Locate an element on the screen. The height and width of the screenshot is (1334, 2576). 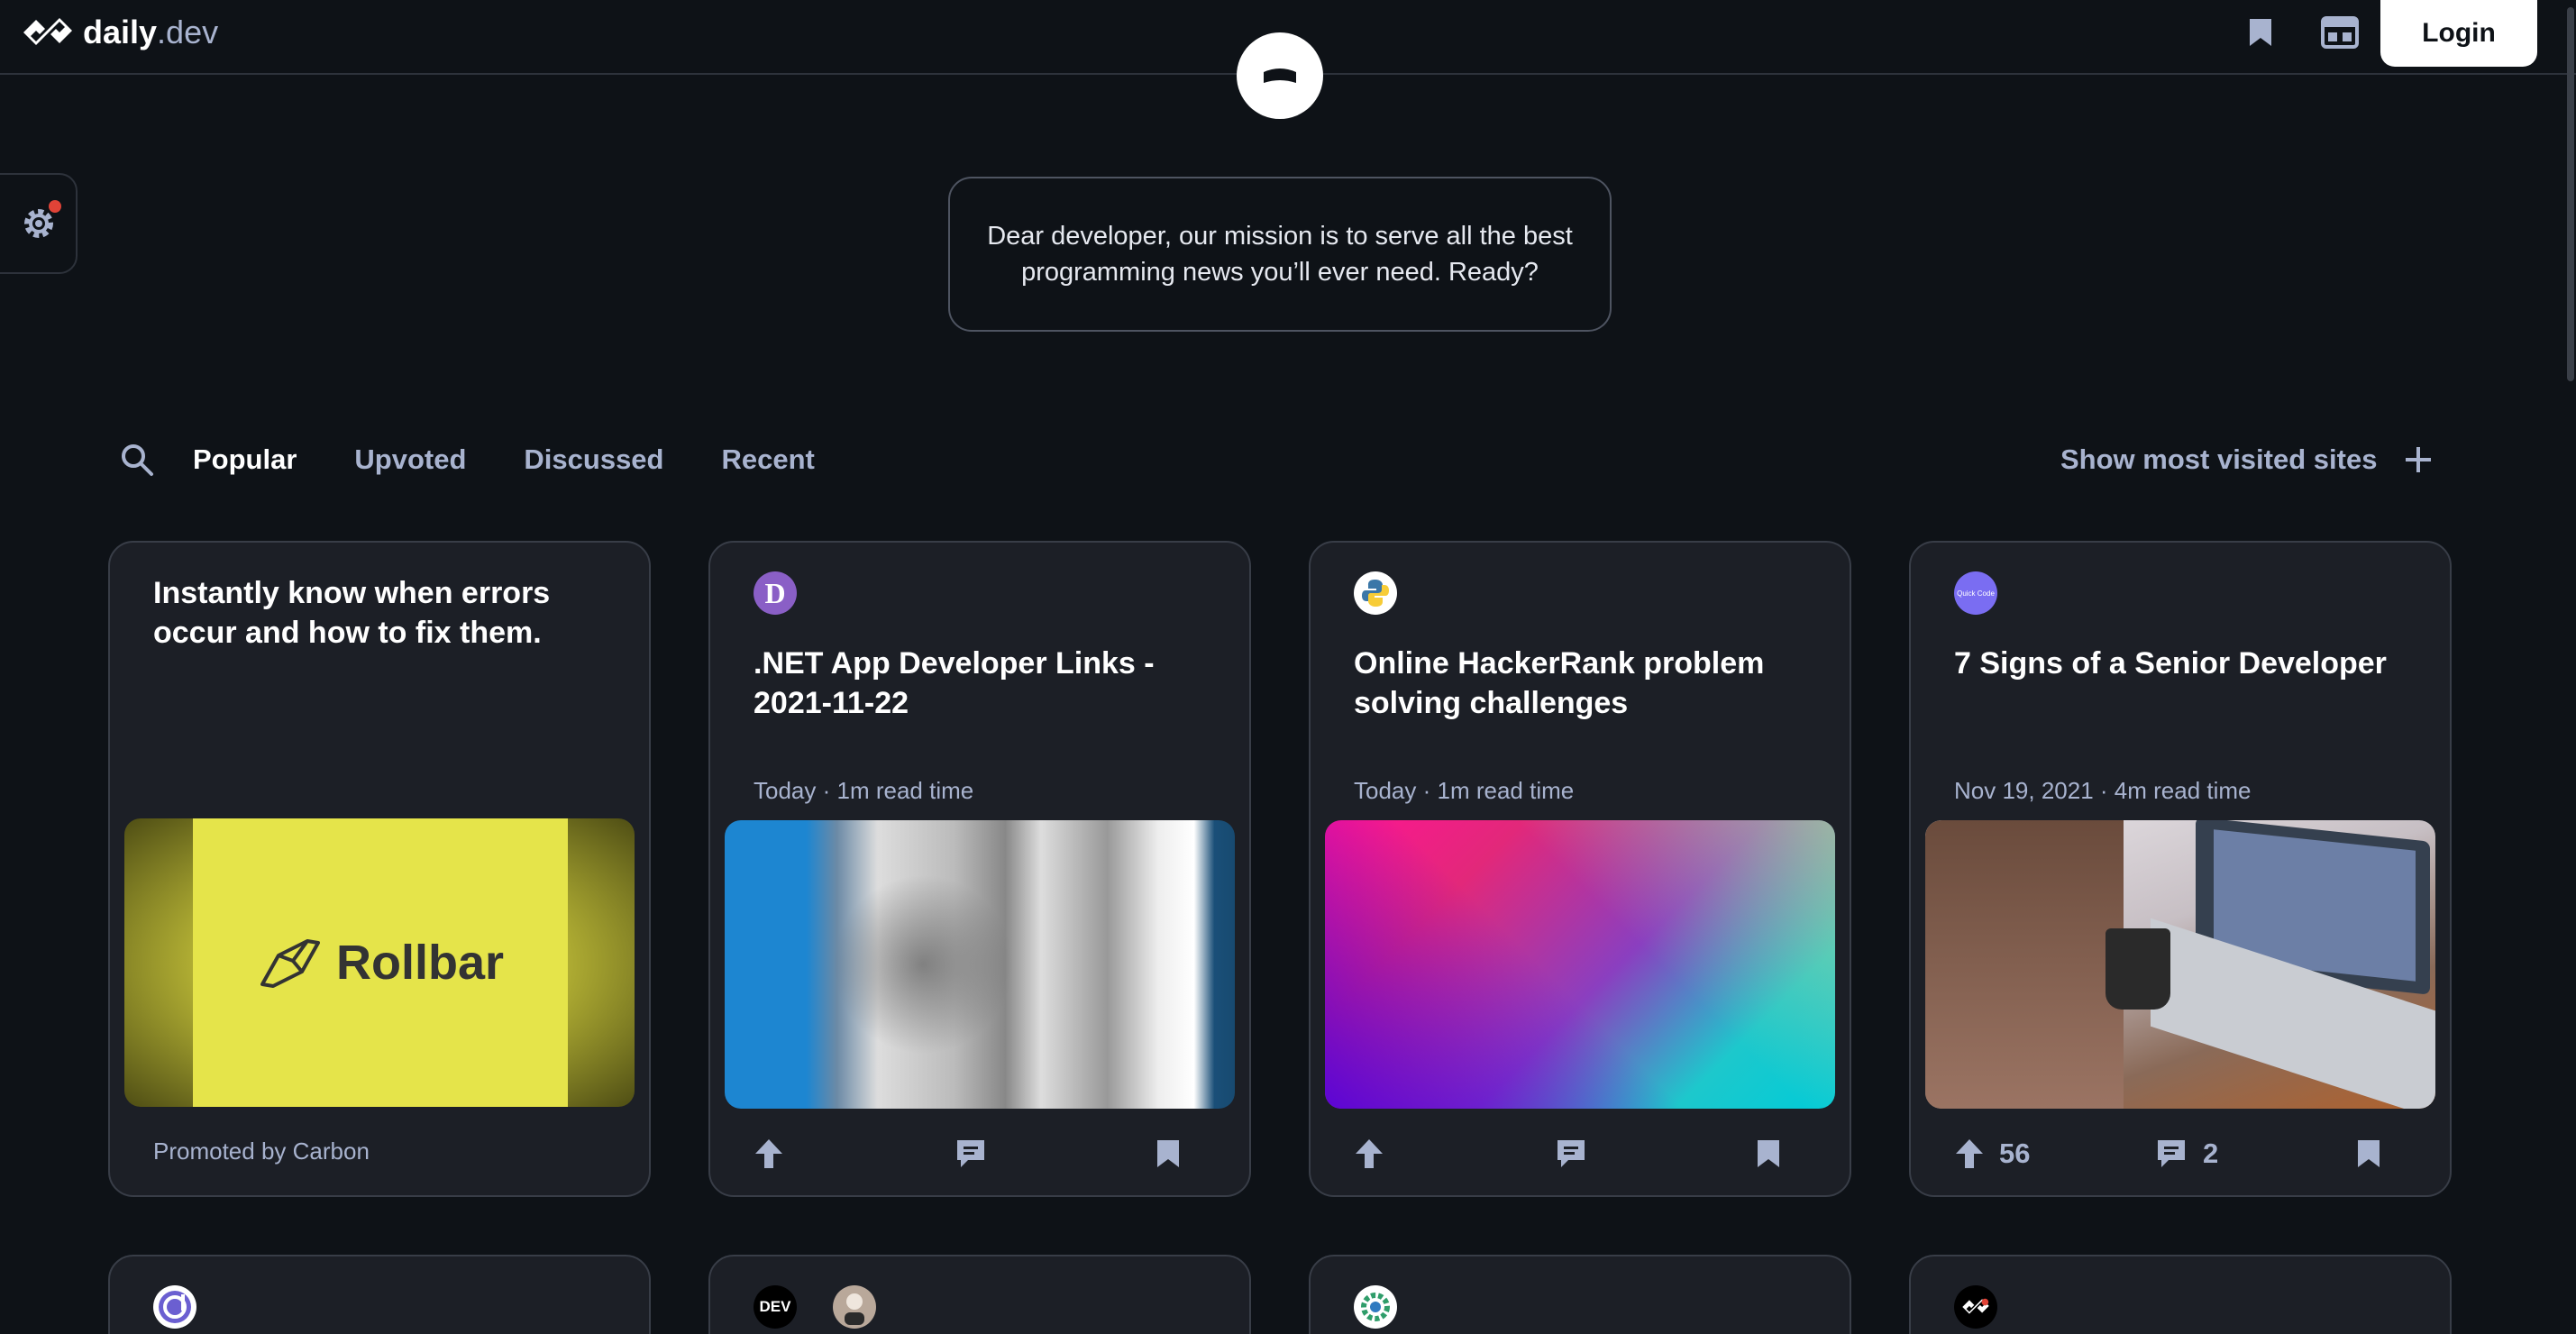
plus-icon is located at coordinates (2419, 459).